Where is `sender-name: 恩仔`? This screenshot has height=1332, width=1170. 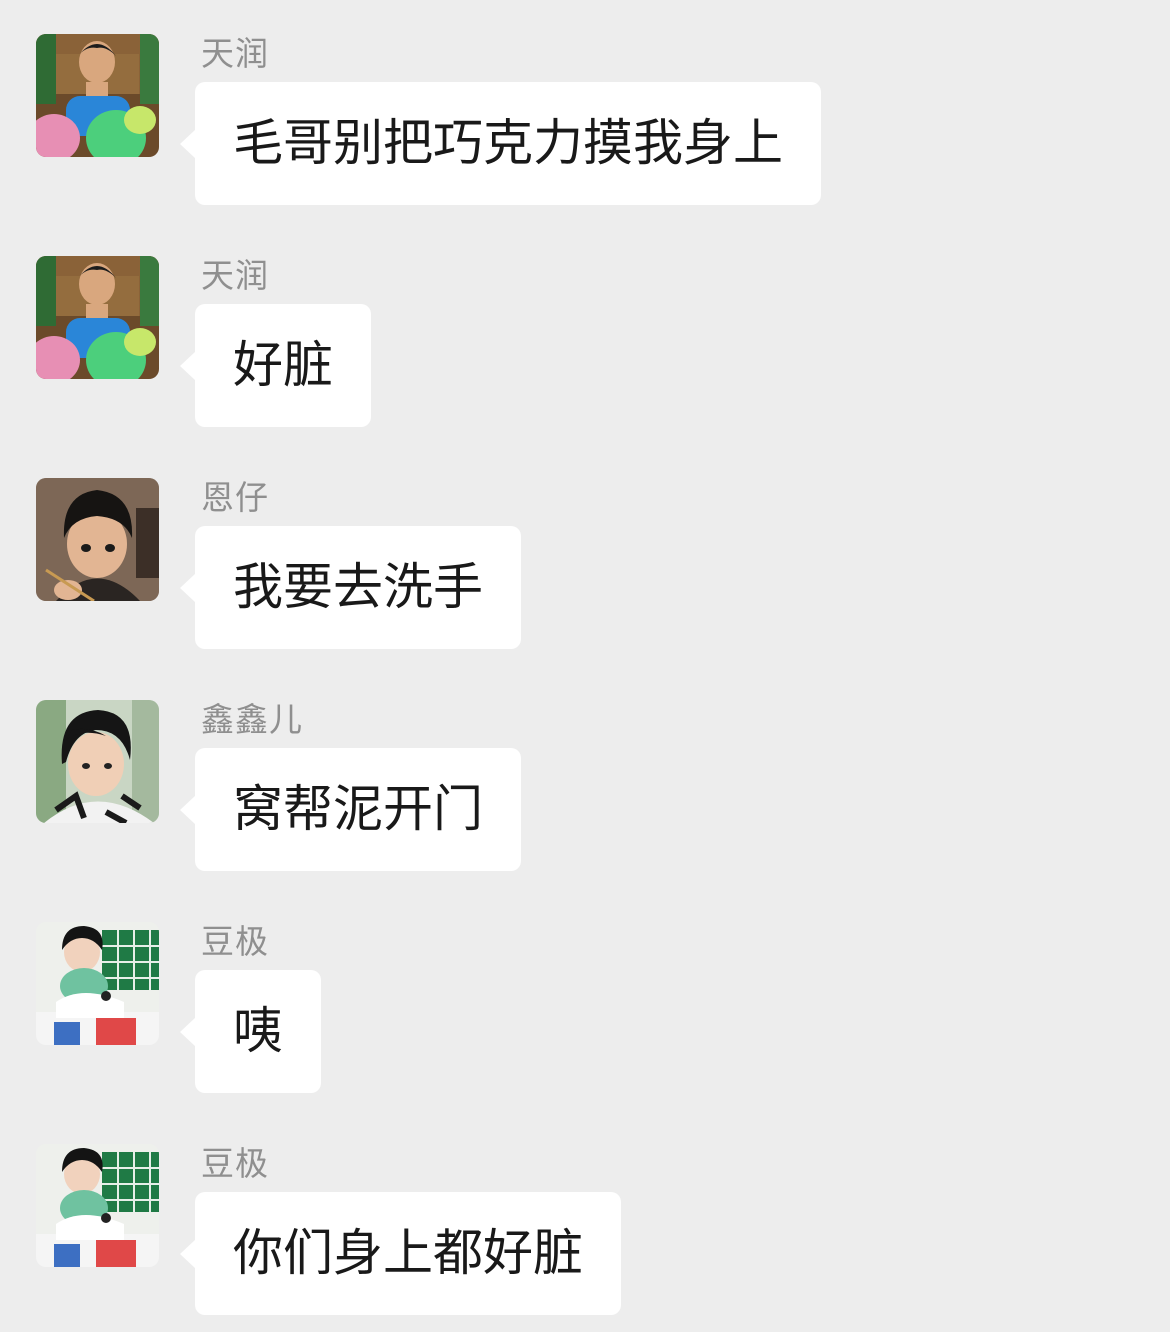 sender-name: 恩仔 is located at coordinates (235, 497).